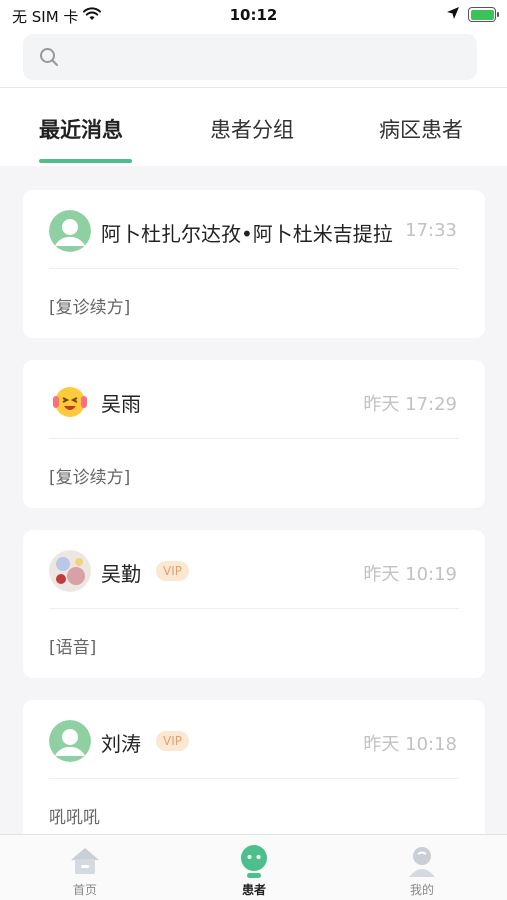 The image size is (507, 900). I want to click on patient-name: 刘涛, so click(121, 744).